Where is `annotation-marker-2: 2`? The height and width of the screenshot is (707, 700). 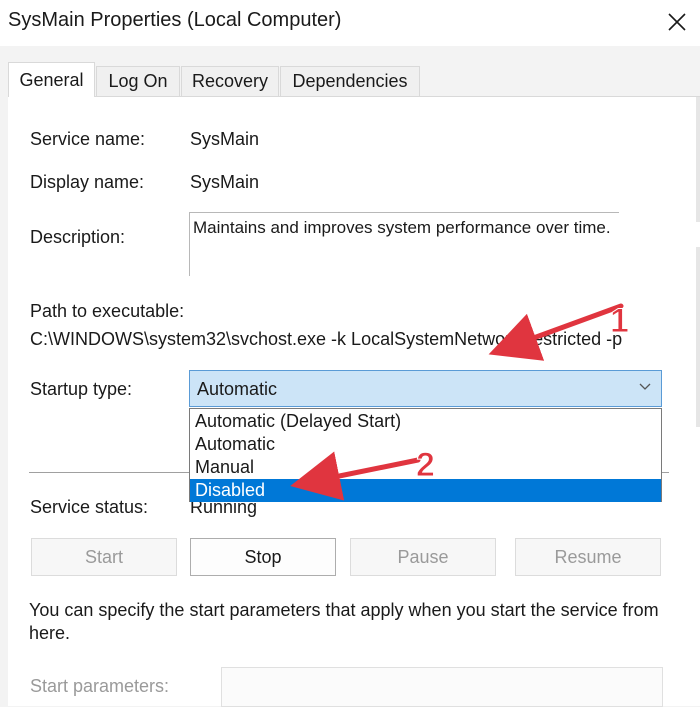 annotation-marker-2: 2 is located at coordinates (426, 465).